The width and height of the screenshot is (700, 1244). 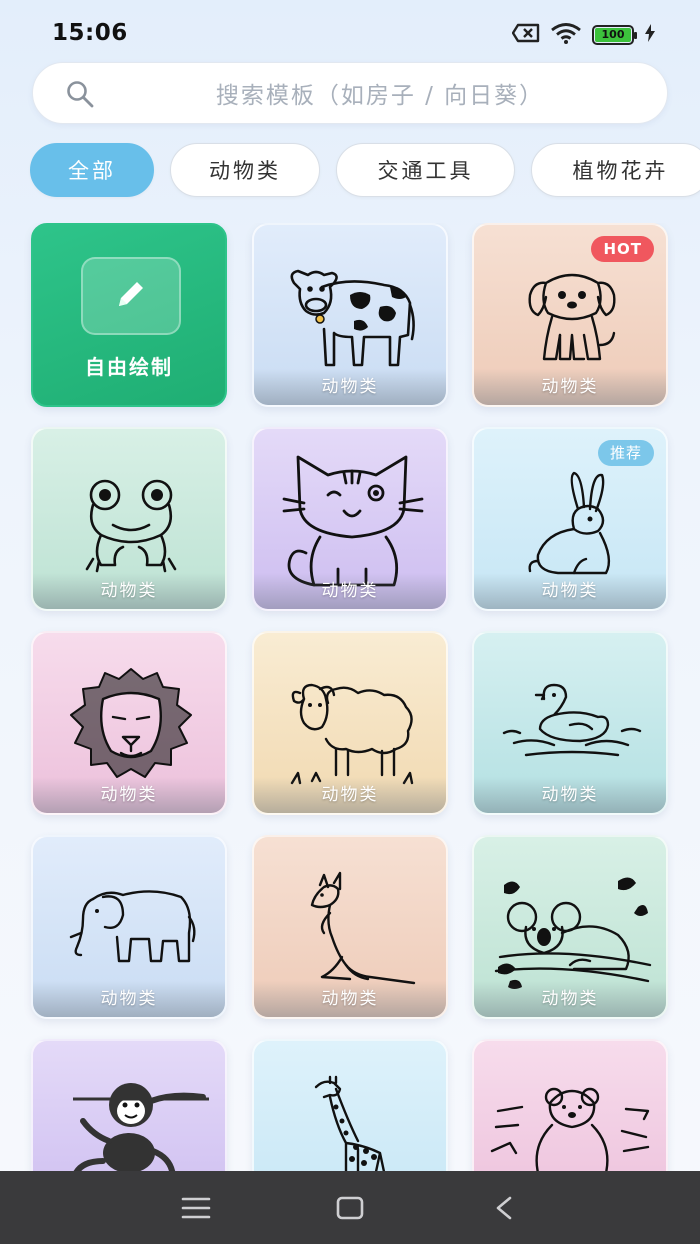 I want to click on template-card-giraffe, so click(x=350, y=1105).